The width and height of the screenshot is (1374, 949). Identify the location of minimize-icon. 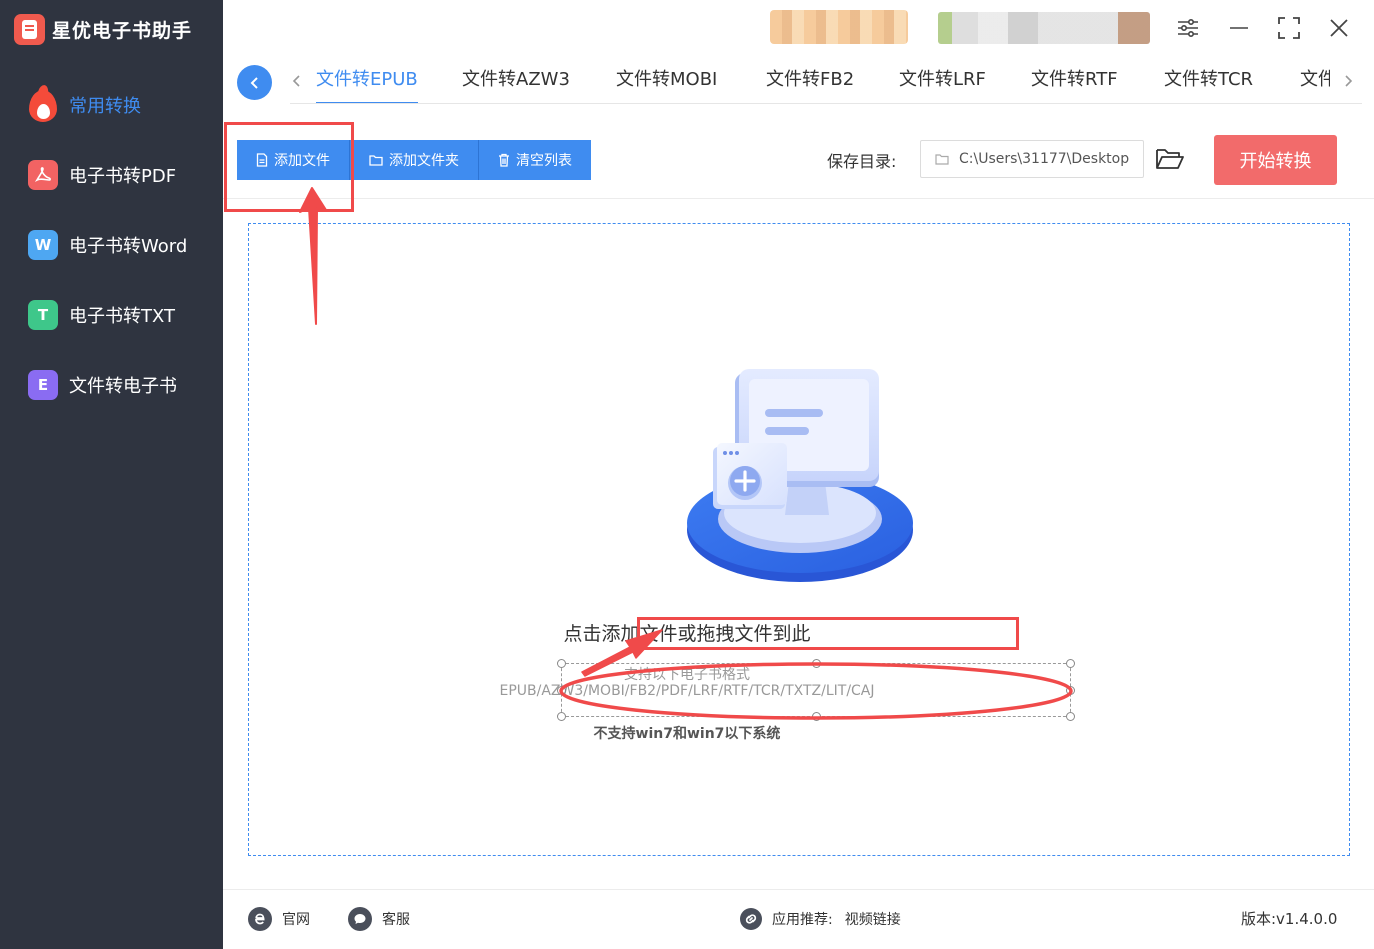
(1239, 28).